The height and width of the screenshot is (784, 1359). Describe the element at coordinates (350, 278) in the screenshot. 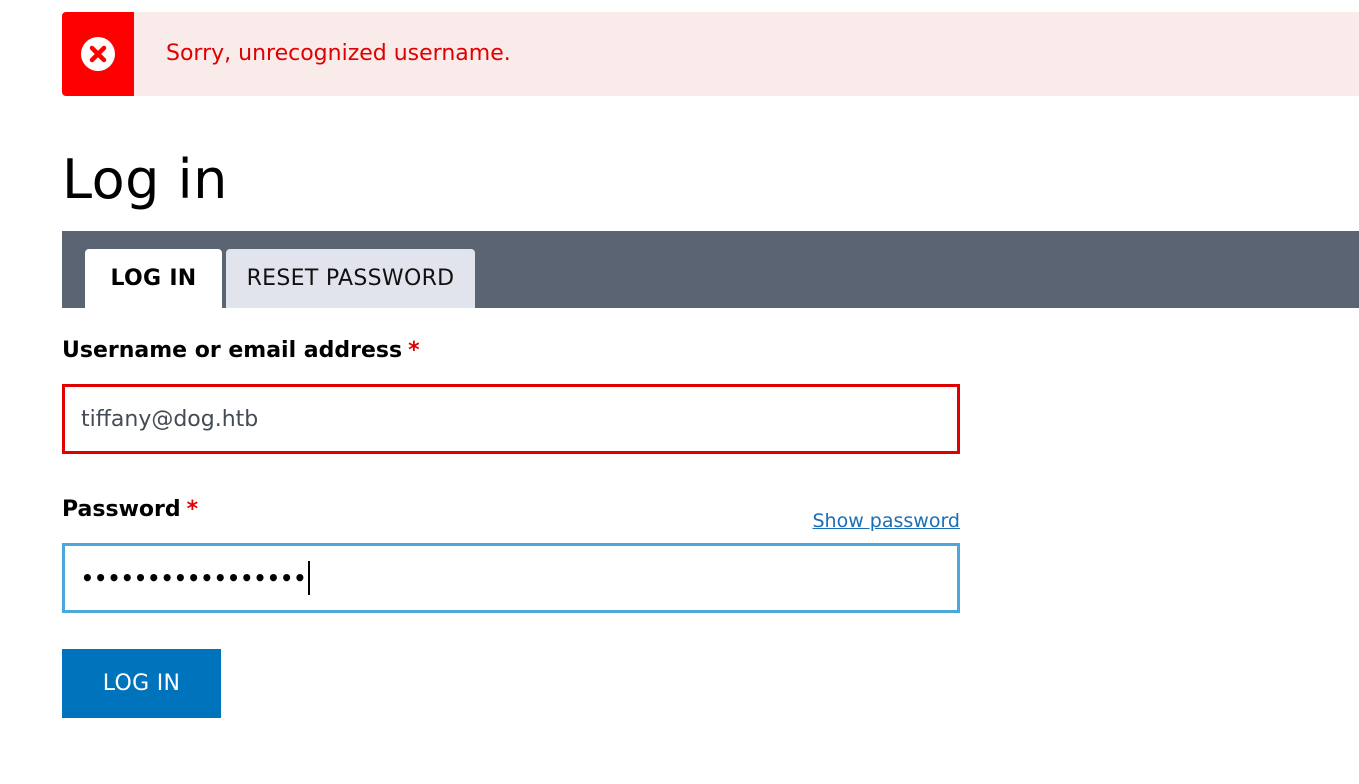

I see `tab-reset-password: RESET PASSWORD` at that location.